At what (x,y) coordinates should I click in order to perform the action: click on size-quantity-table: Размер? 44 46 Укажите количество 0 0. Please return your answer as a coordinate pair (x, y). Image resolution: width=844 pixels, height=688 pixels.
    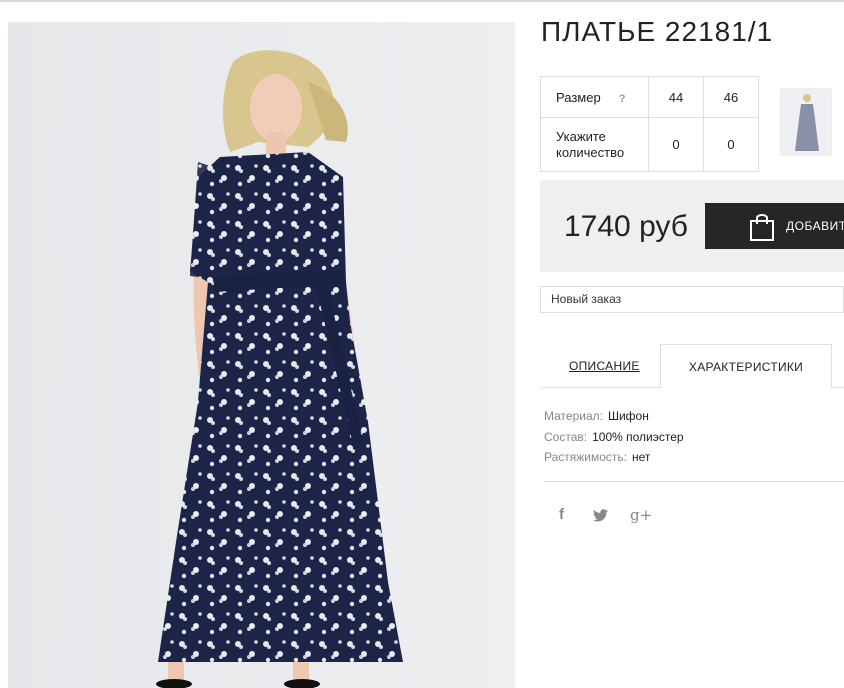
    Looking at the image, I should click on (649, 124).